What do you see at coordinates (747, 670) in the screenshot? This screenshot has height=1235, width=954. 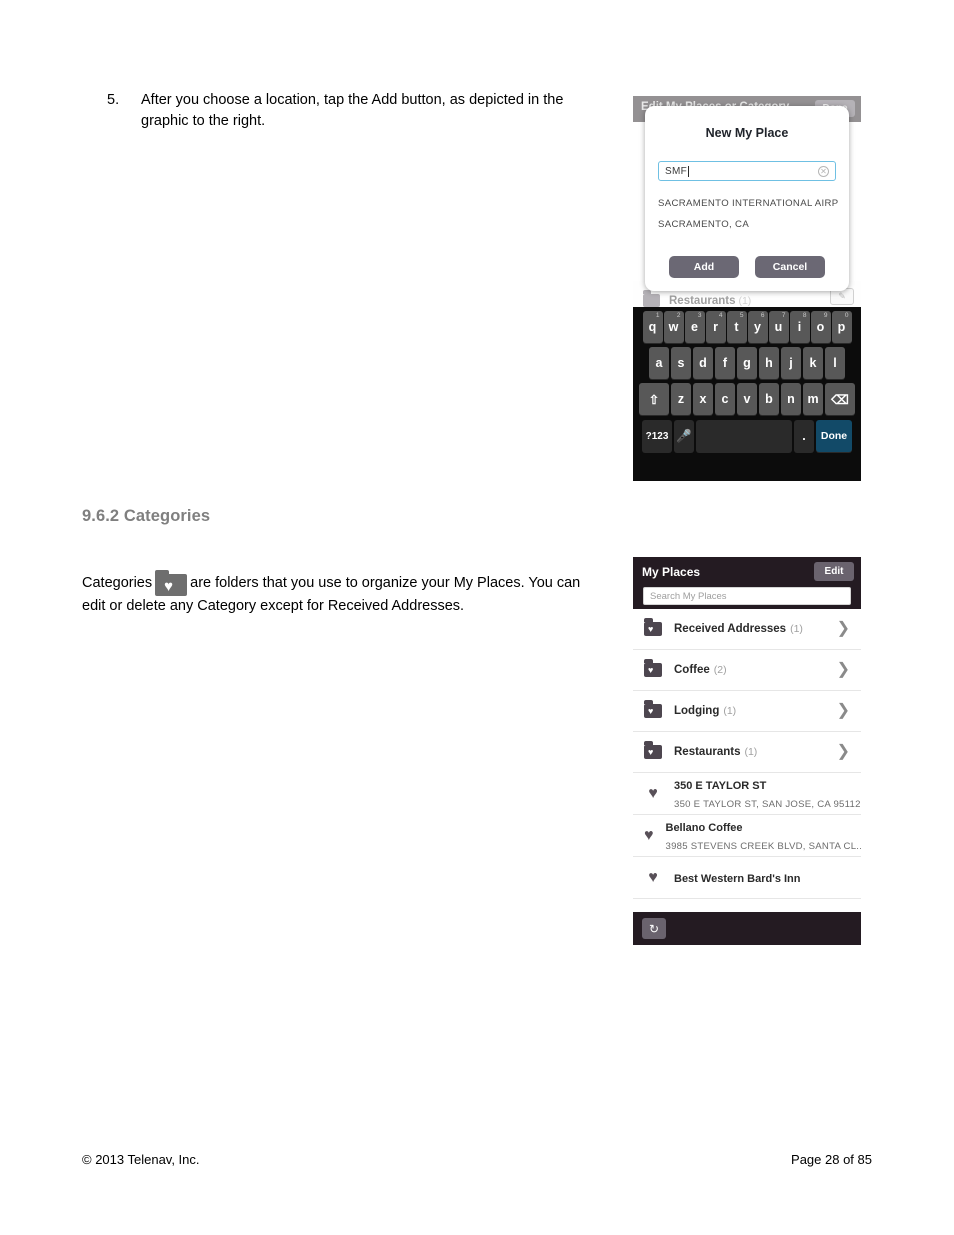 I see `list-item-category: ♥ Coffee (2) ❯` at bounding box center [747, 670].